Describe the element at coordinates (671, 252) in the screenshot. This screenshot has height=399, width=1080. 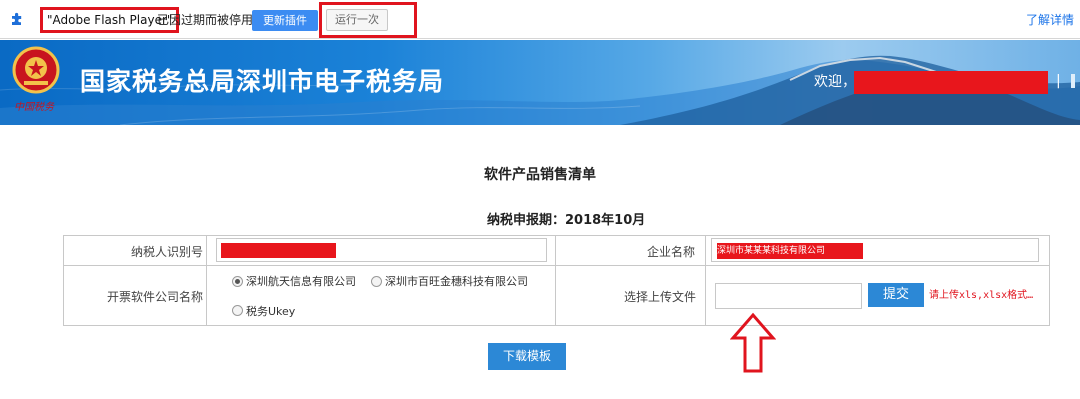
I see `company-name-label: 企业名称` at that location.